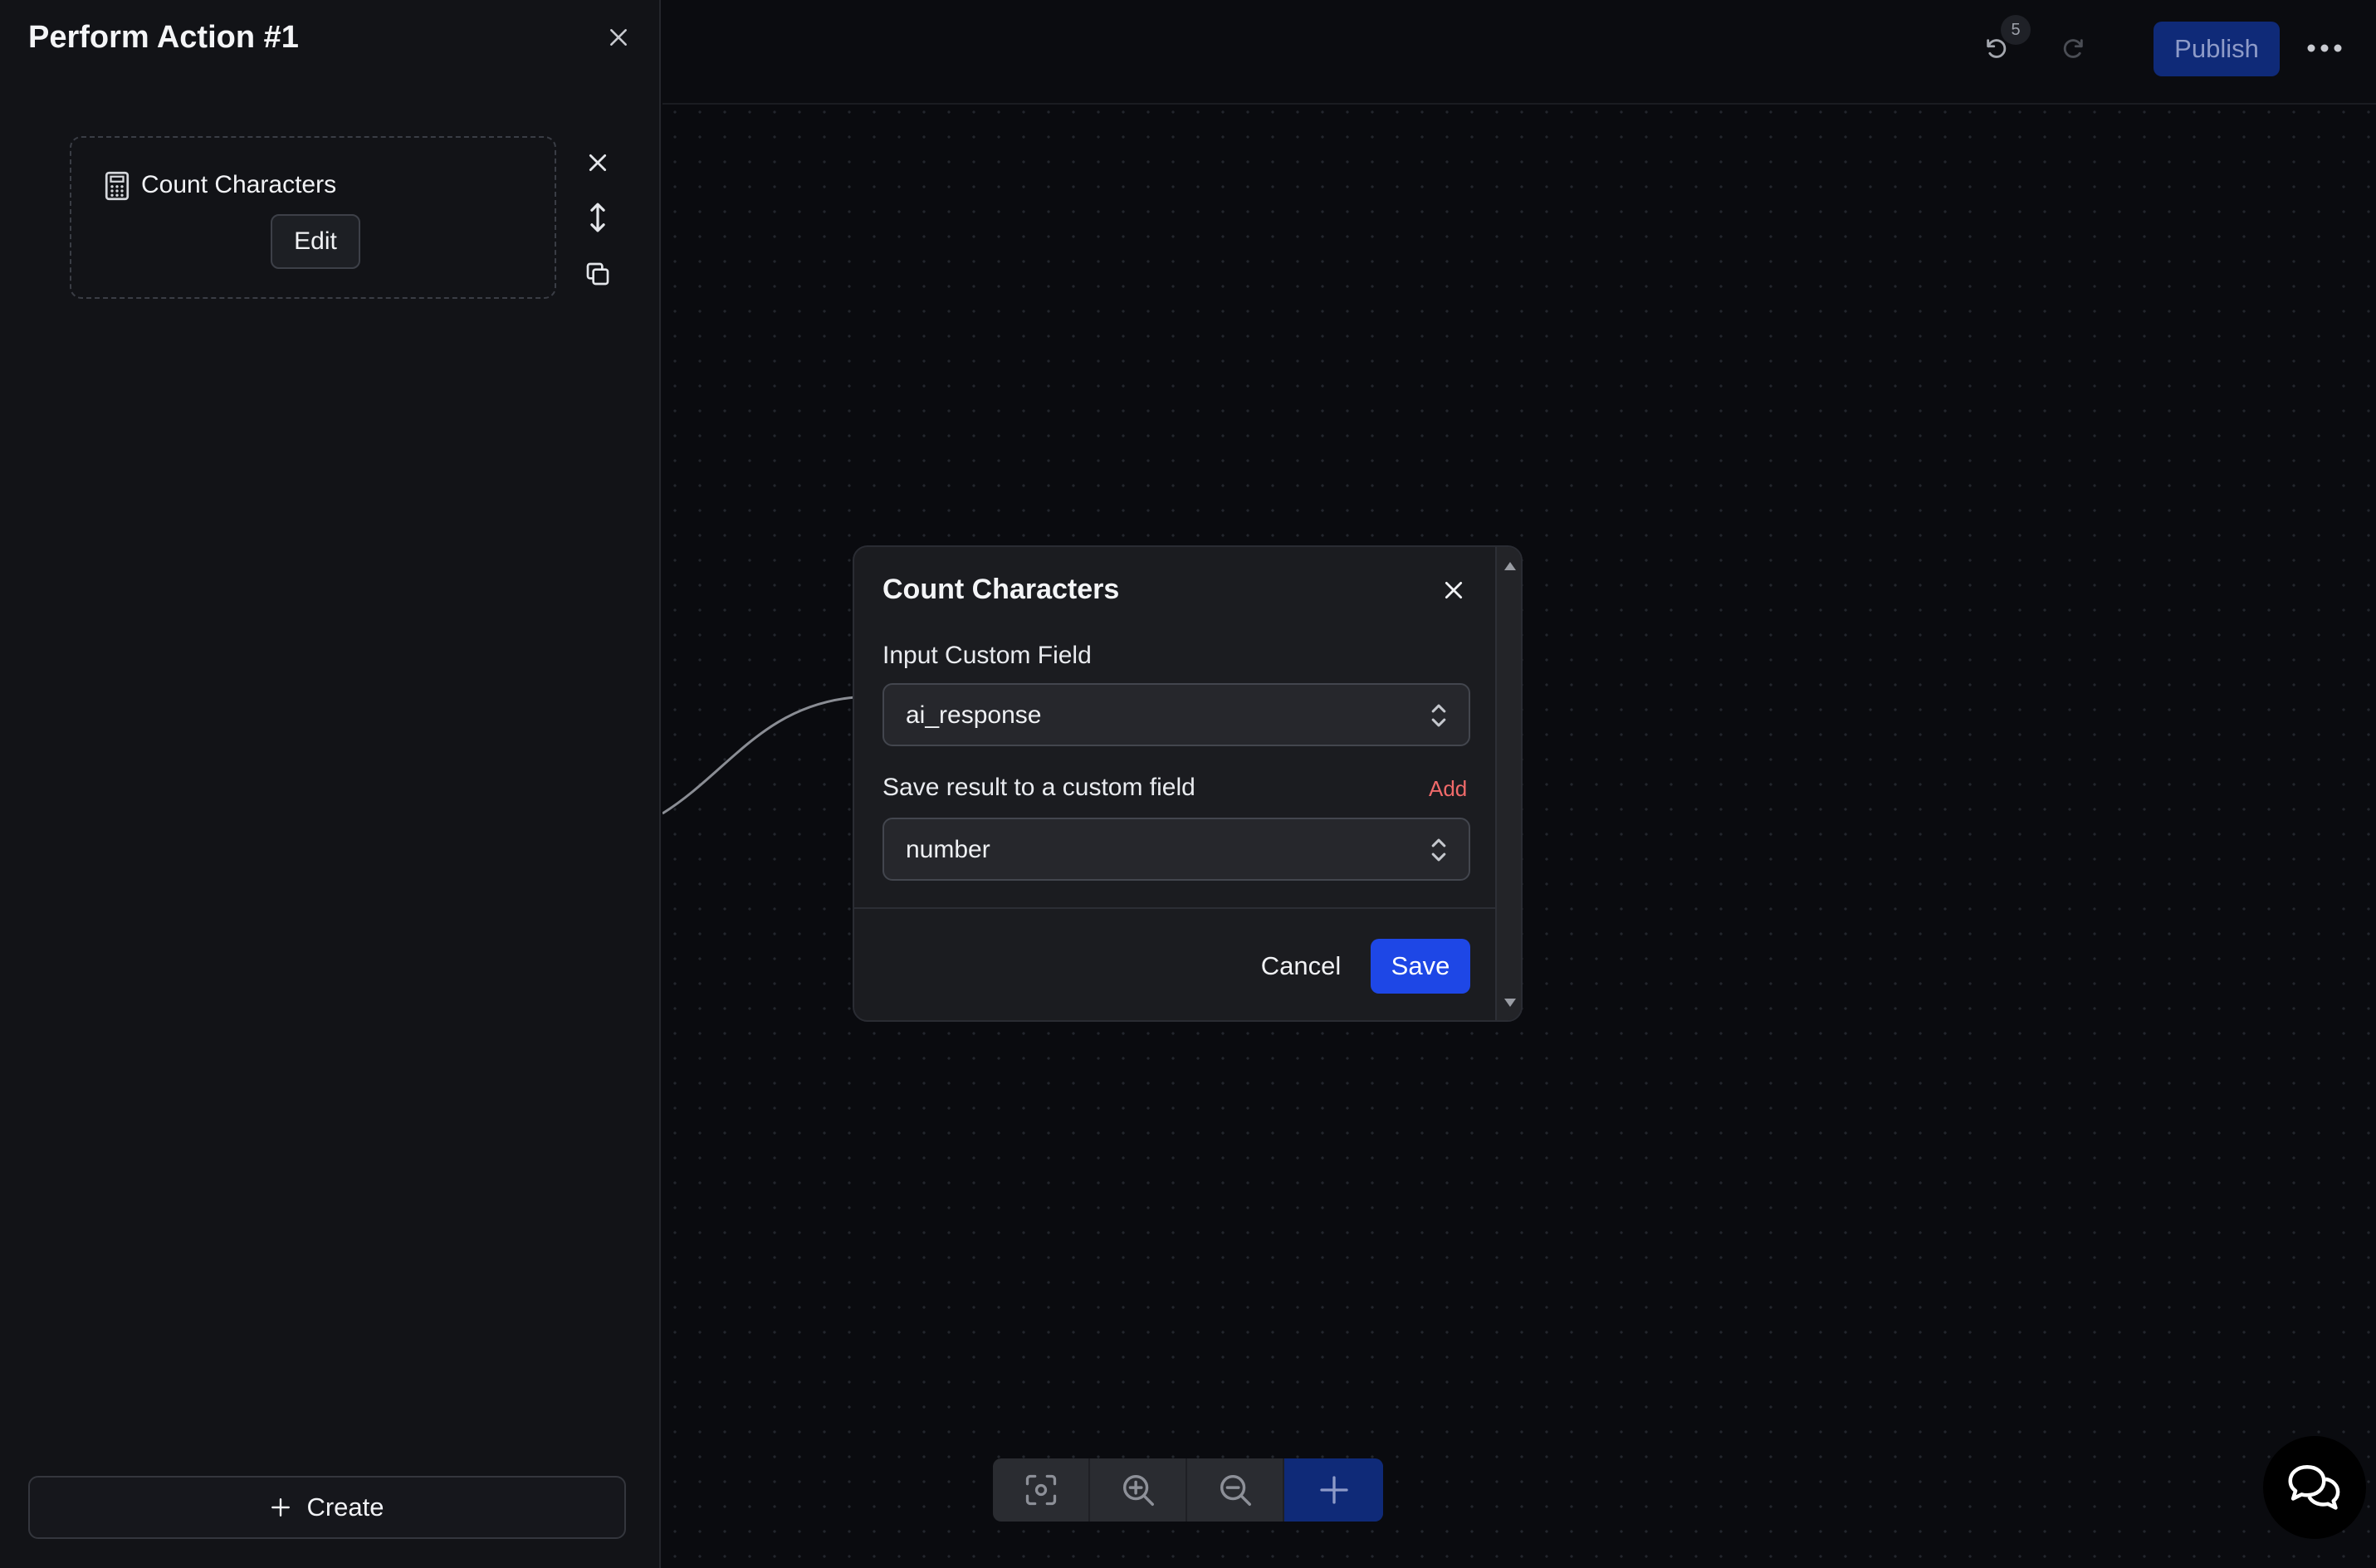  I want to click on create-button-label: Create, so click(345, 1507).